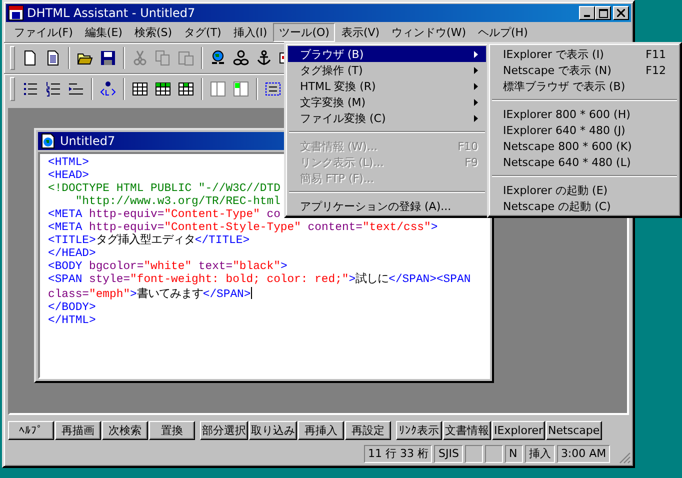 Image resolution: width=682 pixels, height=478 pixels. What do you see at coordinates (125, 430) in the screenshot?
I see `function-key-button: 次検索` at bounding box center [125, 430].